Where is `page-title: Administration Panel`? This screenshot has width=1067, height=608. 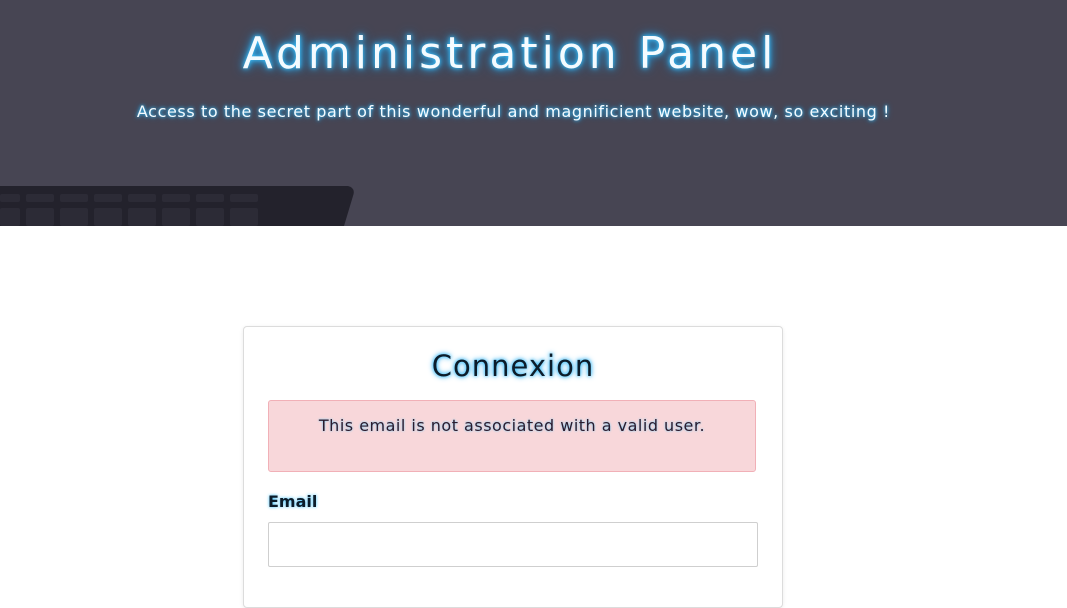
page-title: Administration Panel is located at coordinates (510, 53).